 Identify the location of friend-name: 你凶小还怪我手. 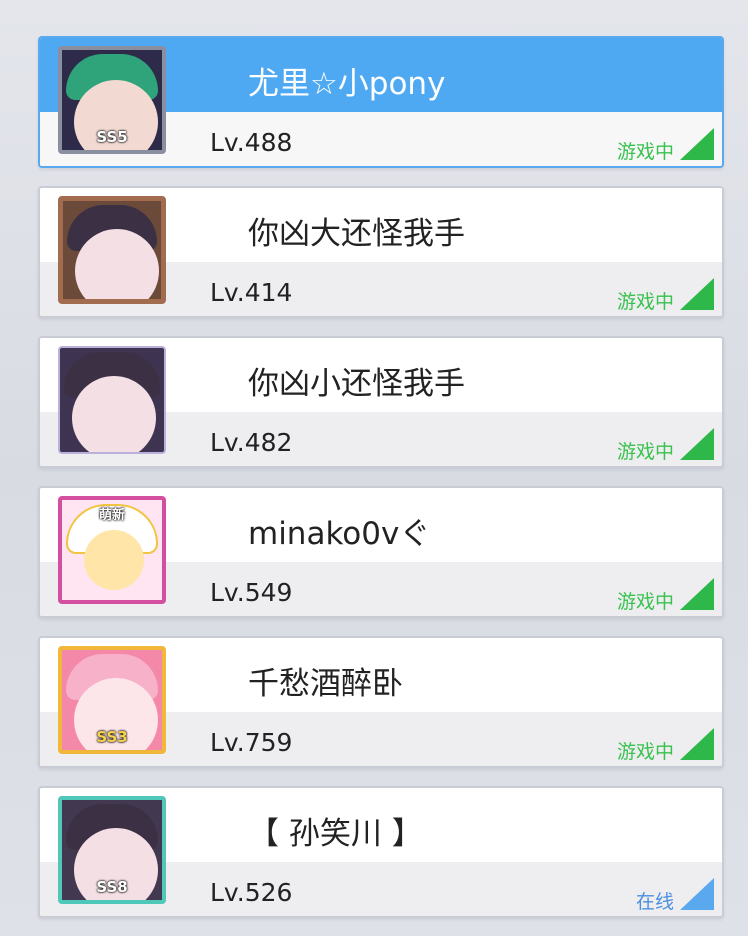
(356, 384).